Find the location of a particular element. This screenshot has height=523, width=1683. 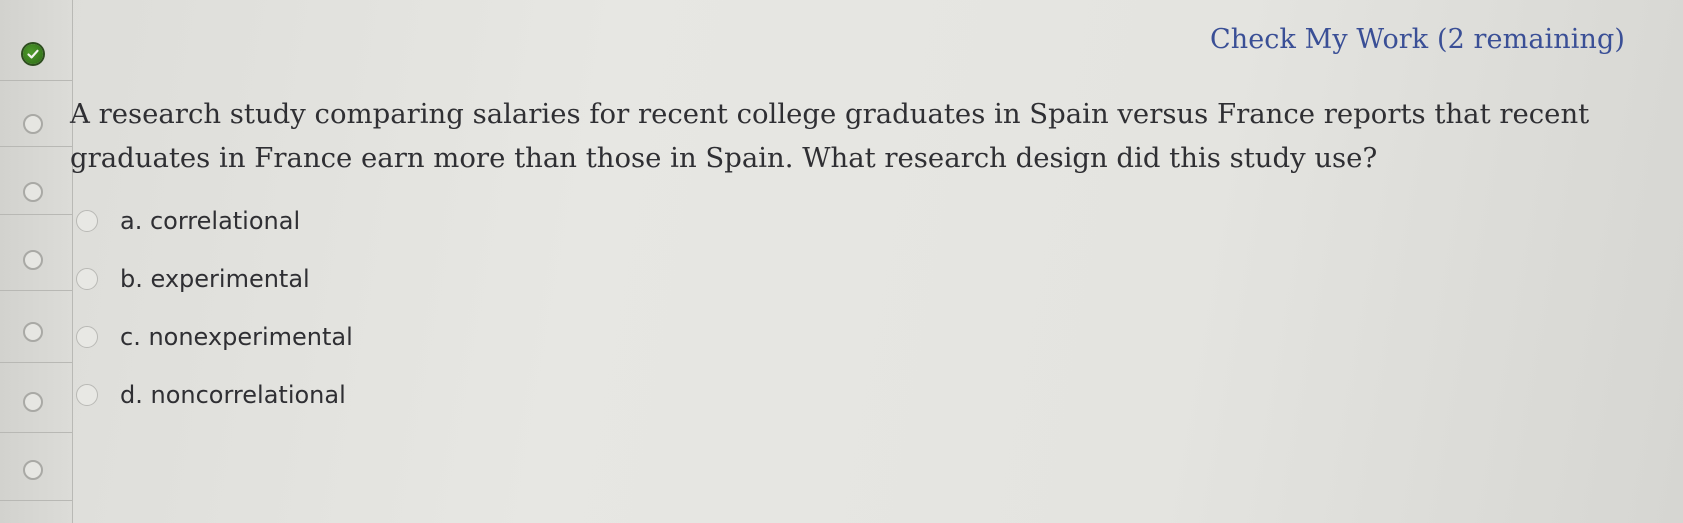

check-my-work-link: Check My Work (2 remaining) is located at coordinates (1417, 39).